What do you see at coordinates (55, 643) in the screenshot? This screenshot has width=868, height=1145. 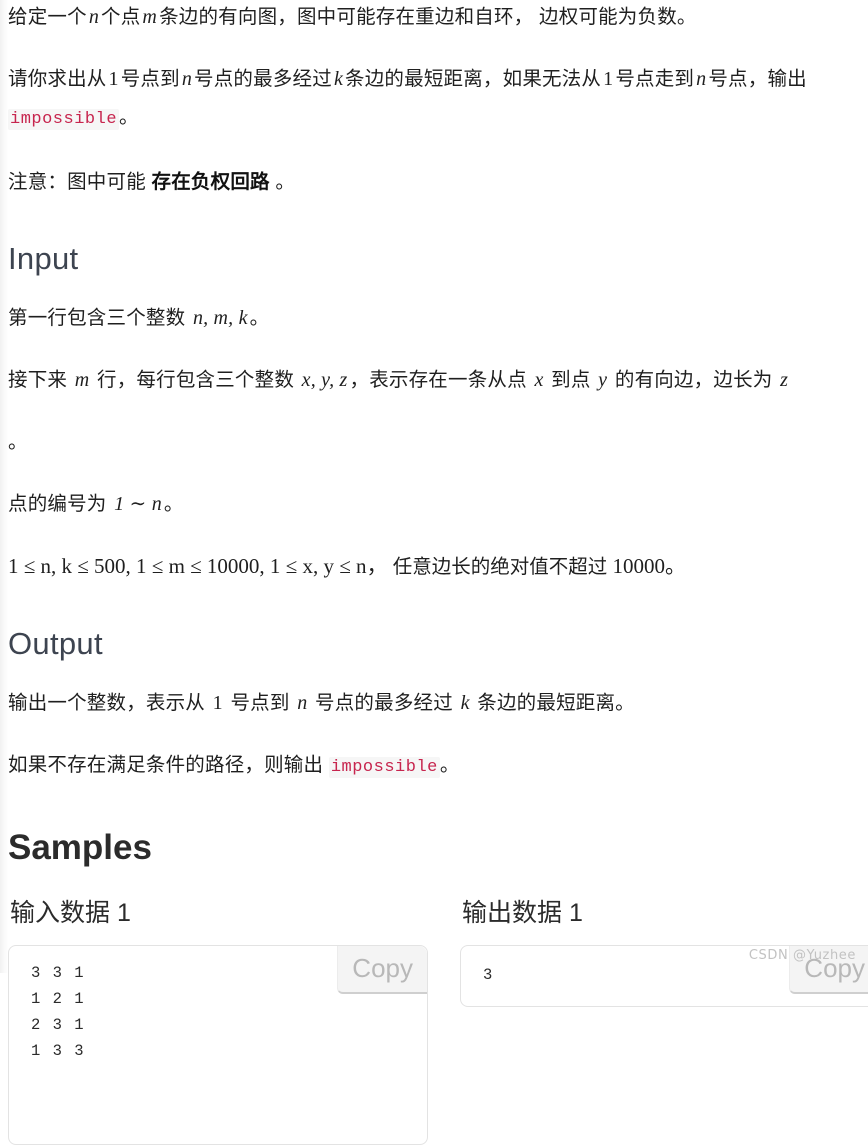 I see `output-section-heading: Output` at bounding box center [55, 643].